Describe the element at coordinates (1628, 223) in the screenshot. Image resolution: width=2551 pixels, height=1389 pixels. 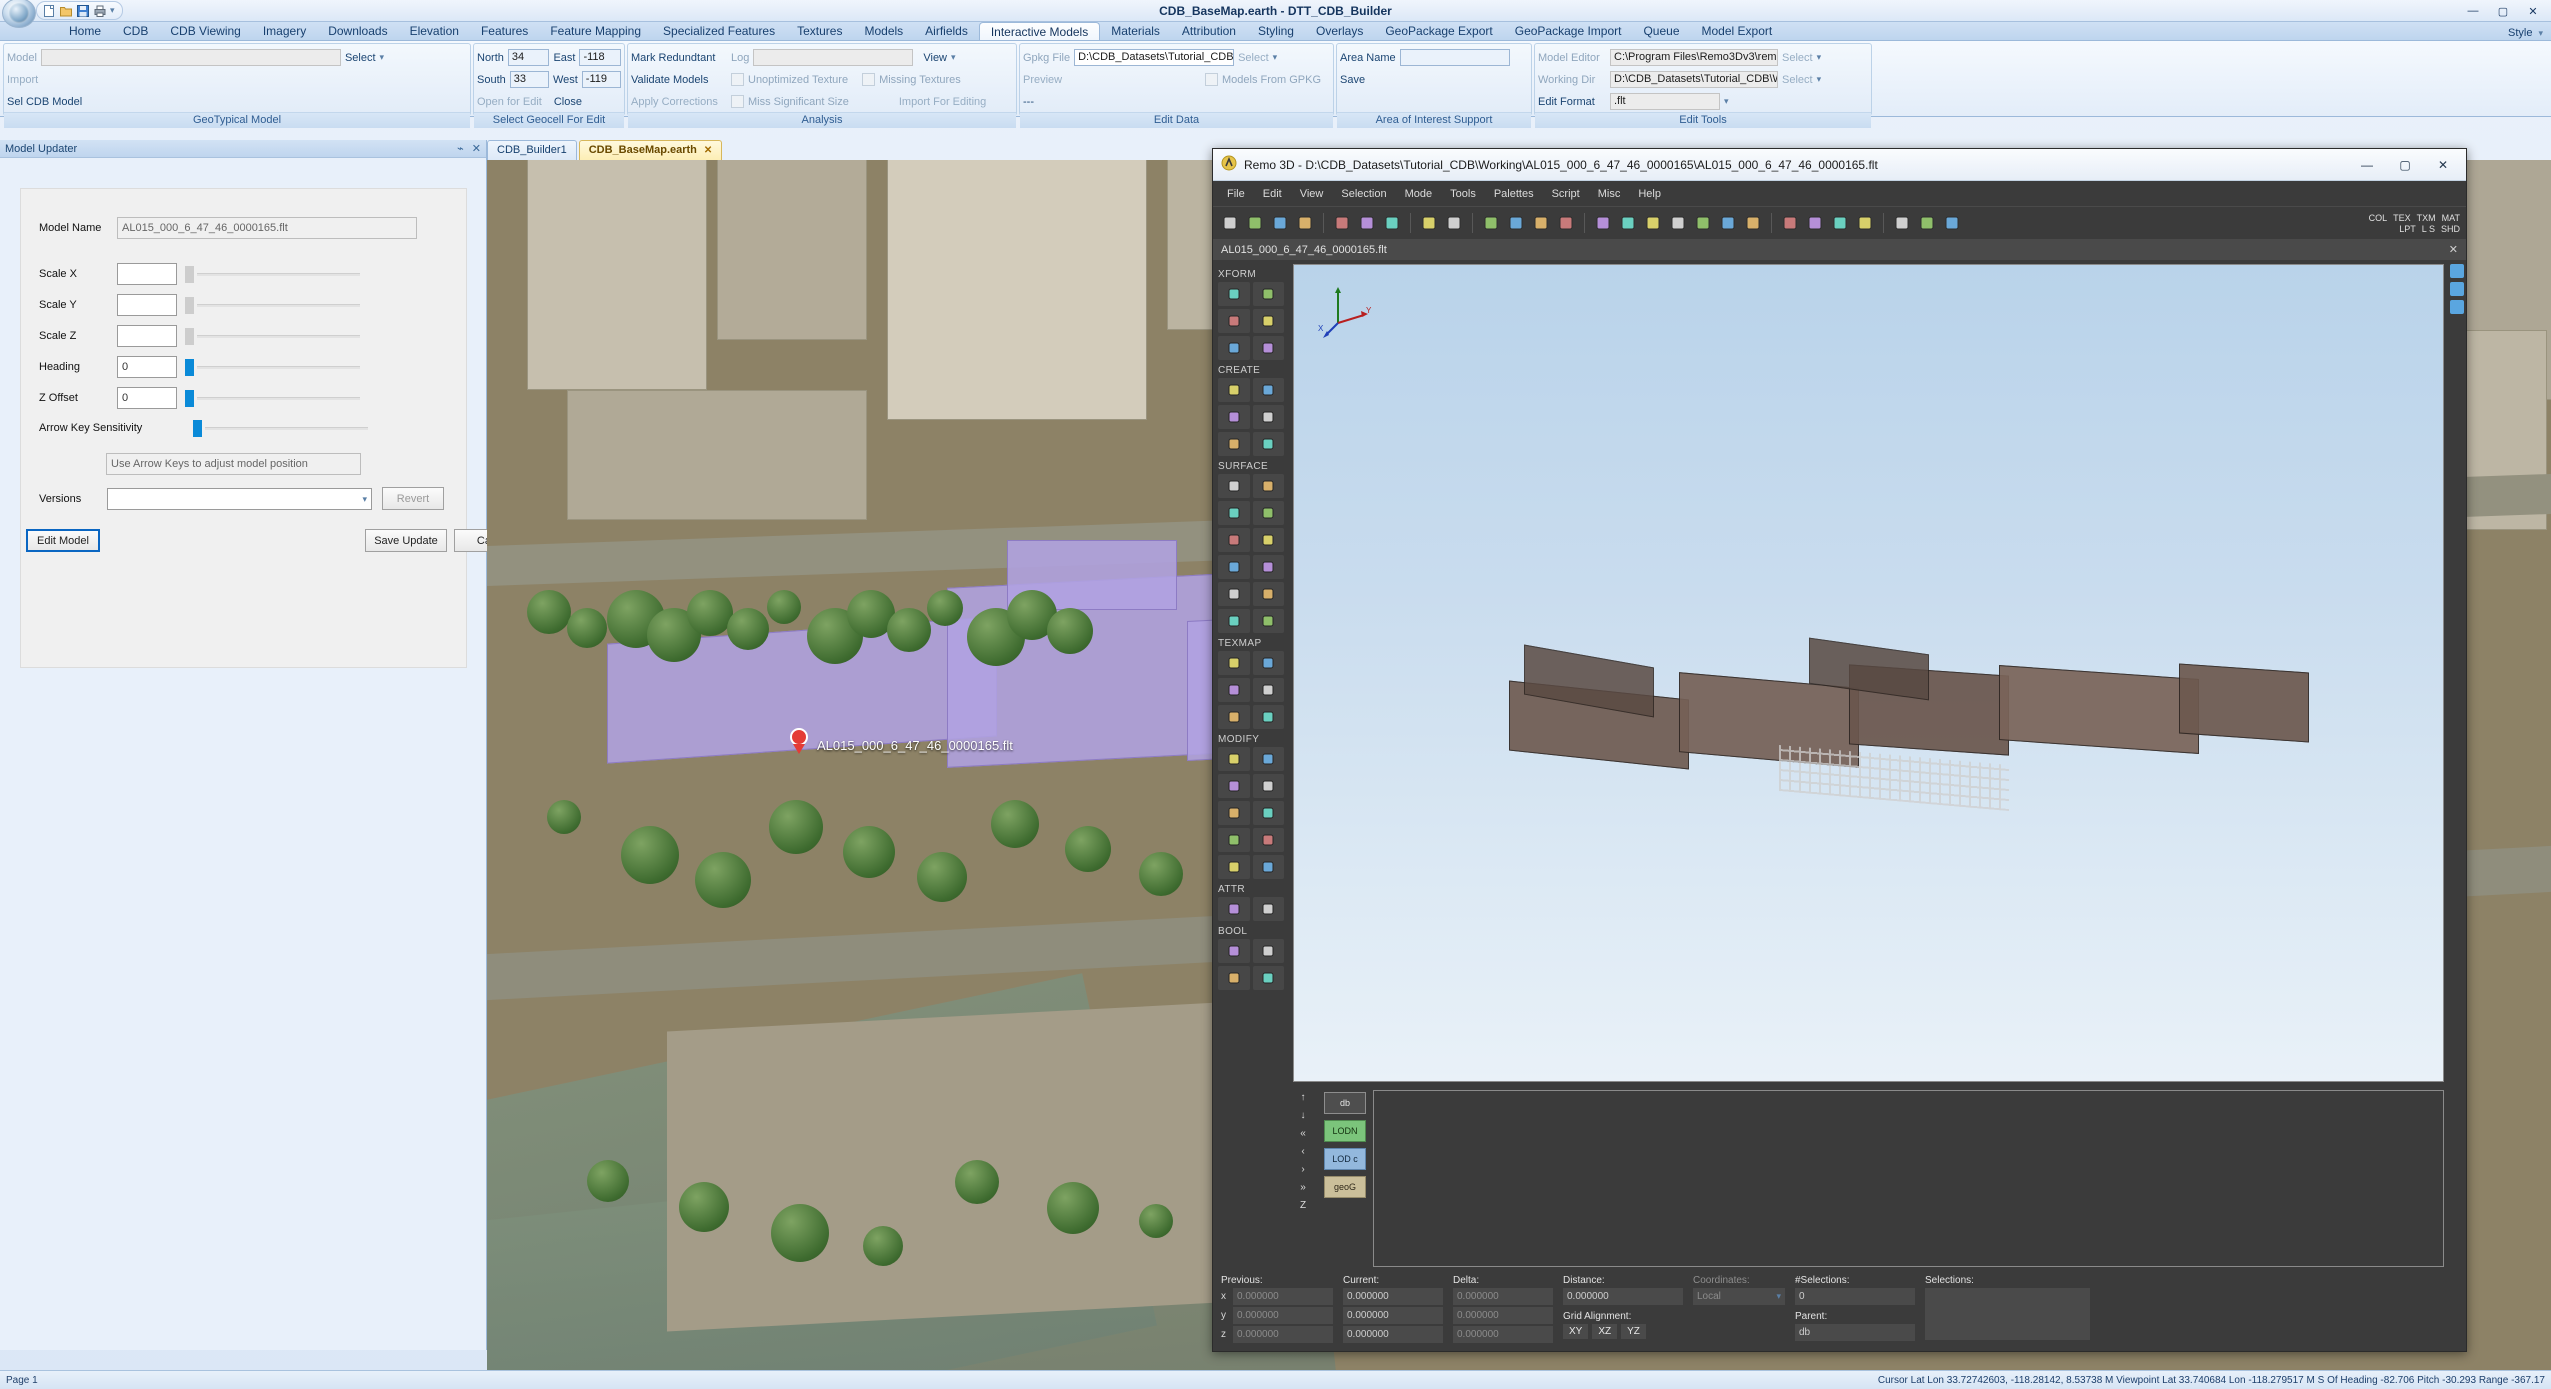
I see `remo-toolbar-lod-icon` at that location.